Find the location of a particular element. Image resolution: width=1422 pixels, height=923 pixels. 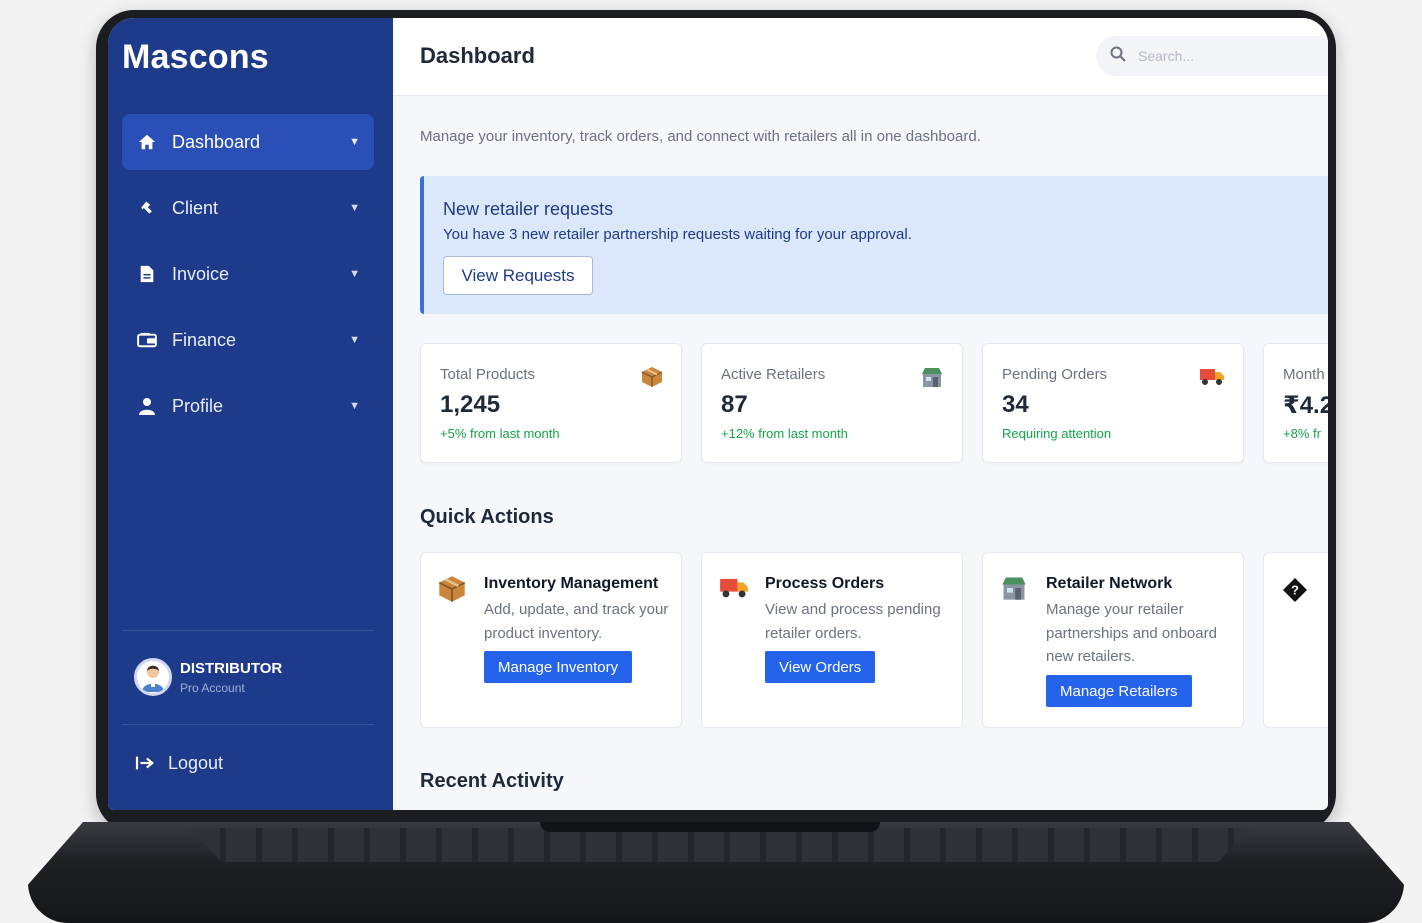

action-title: Retailer Network is located at coordinates (1109, 583).